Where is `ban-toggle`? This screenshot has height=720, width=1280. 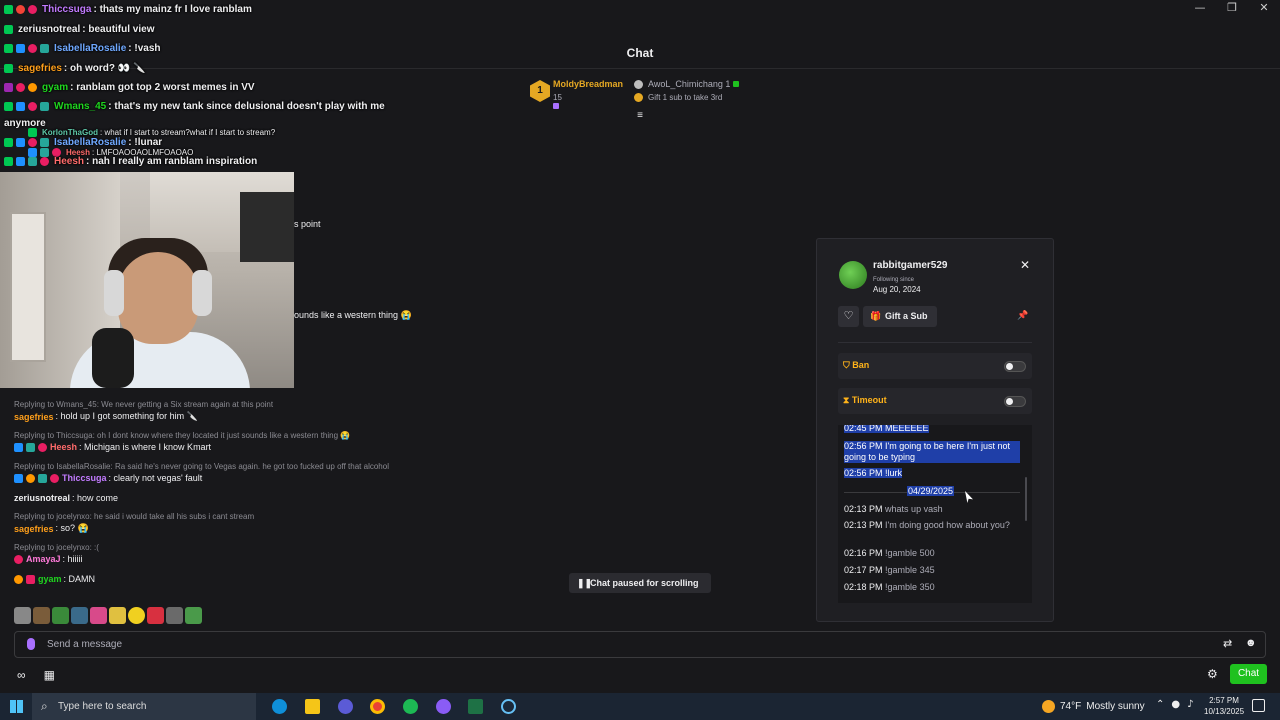 ban-toggle is located at coordinates (1015, 366).